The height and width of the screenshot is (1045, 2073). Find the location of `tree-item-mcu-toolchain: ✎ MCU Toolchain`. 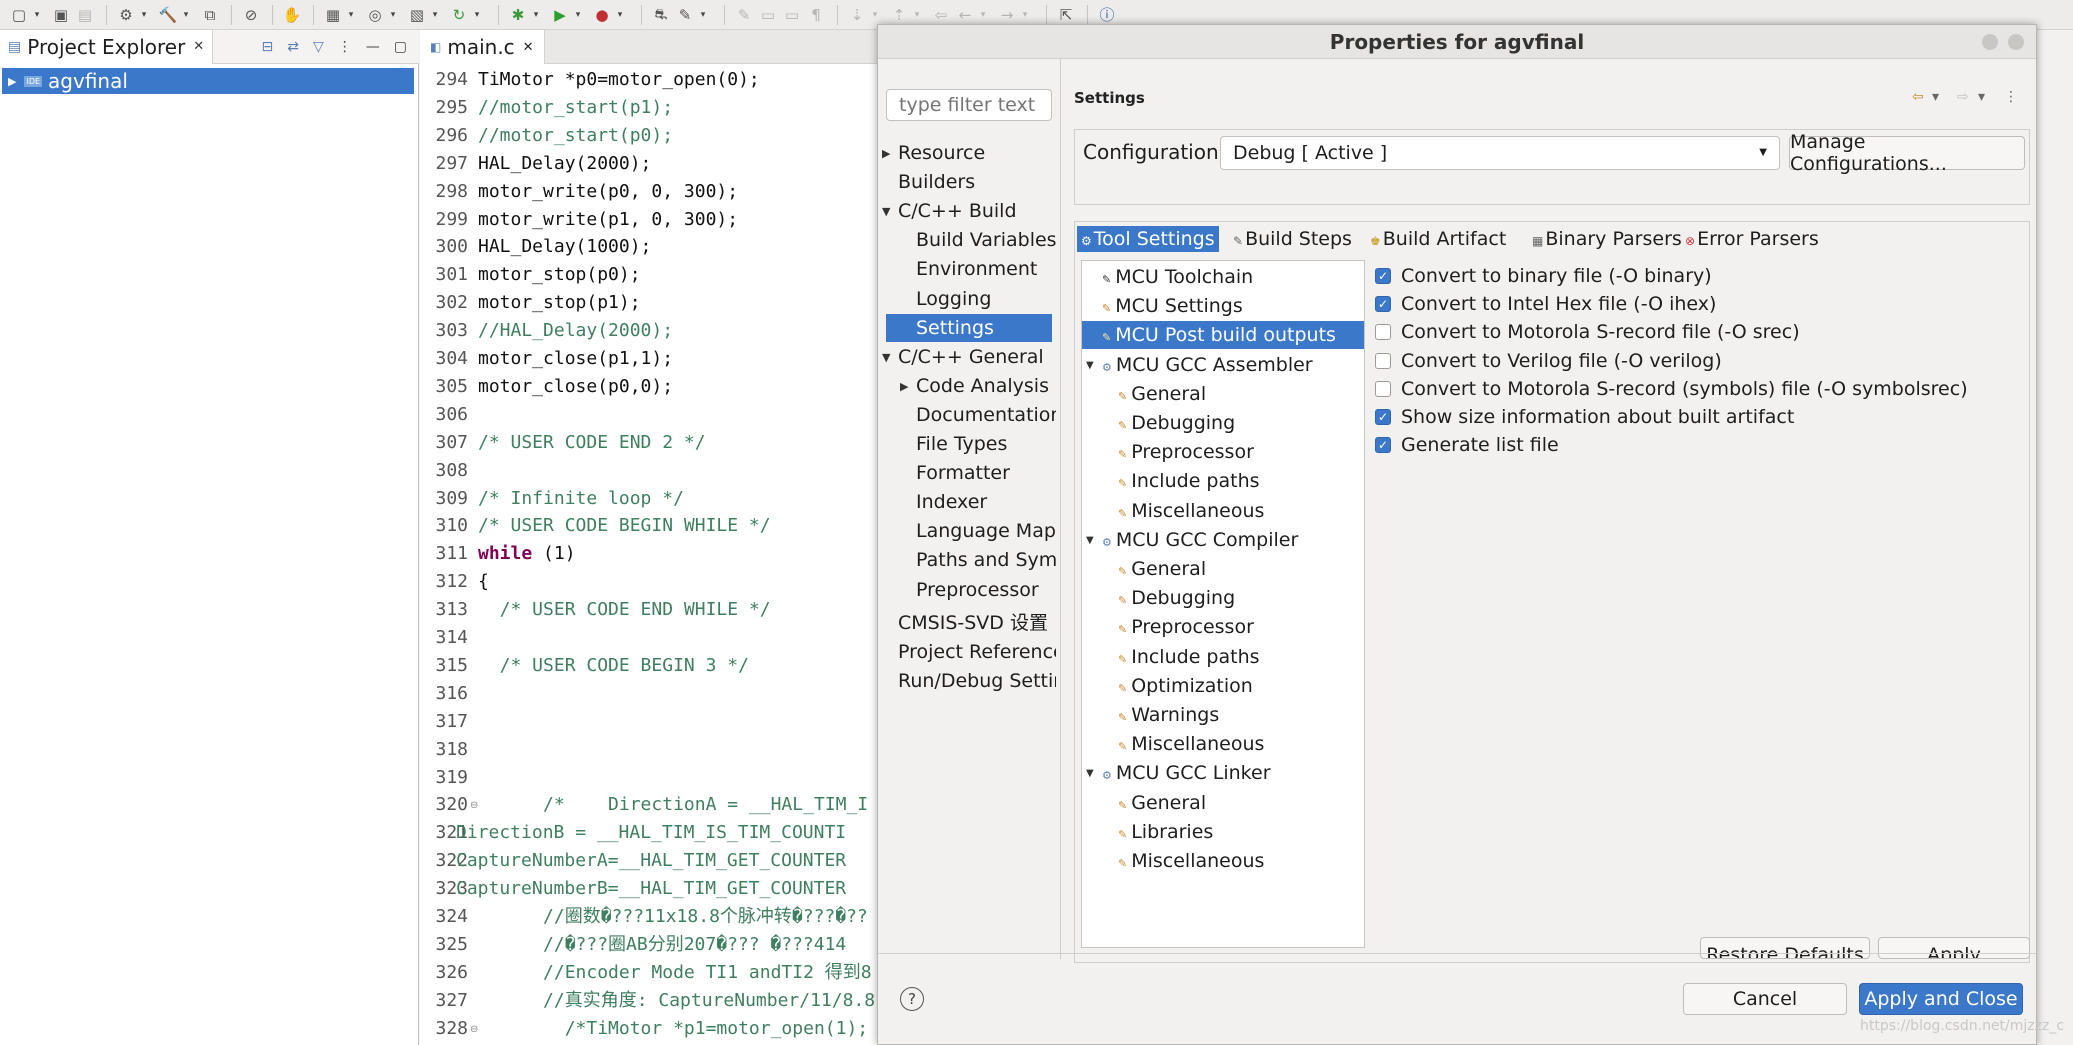

tree-item-mcu-toolchain: ✎ MCU Toolchain is located at coordinates (1177, 277).